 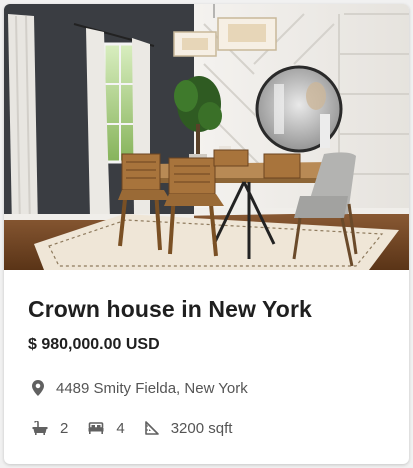 What do you see at coordinates (50, 428) in the screenshot?
I see `feature-bathrooms: 2` at bounding box center [50, 428].